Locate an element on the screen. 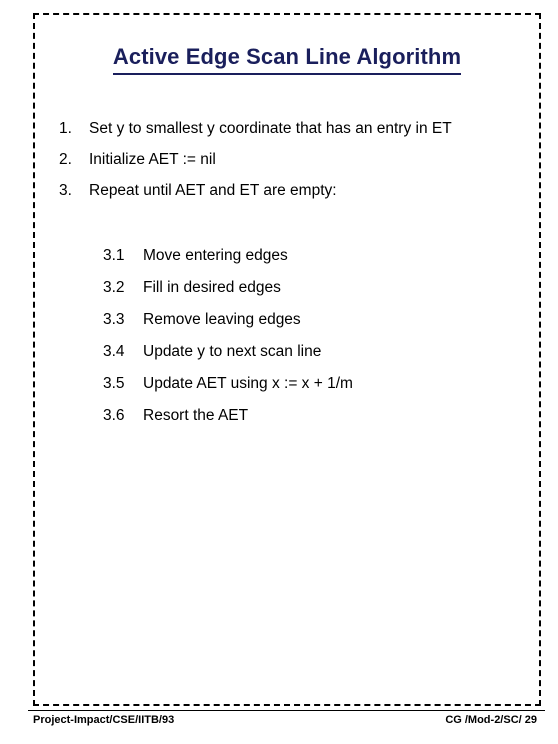 This screenshot has height=744, width=558. list-item-text: Update AET using x := x + 1/m is located at coordinates (248, 383).